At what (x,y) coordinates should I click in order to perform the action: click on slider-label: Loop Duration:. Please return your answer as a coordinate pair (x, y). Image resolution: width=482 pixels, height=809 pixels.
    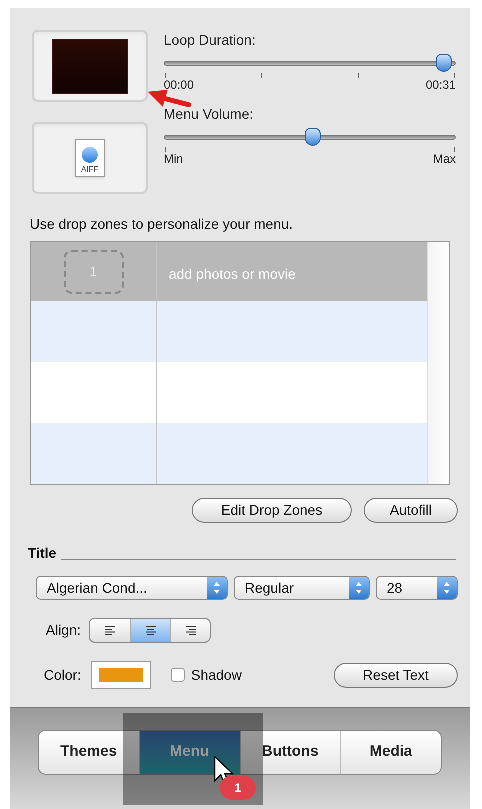
    Looking at the image, I should click on (210, 40).